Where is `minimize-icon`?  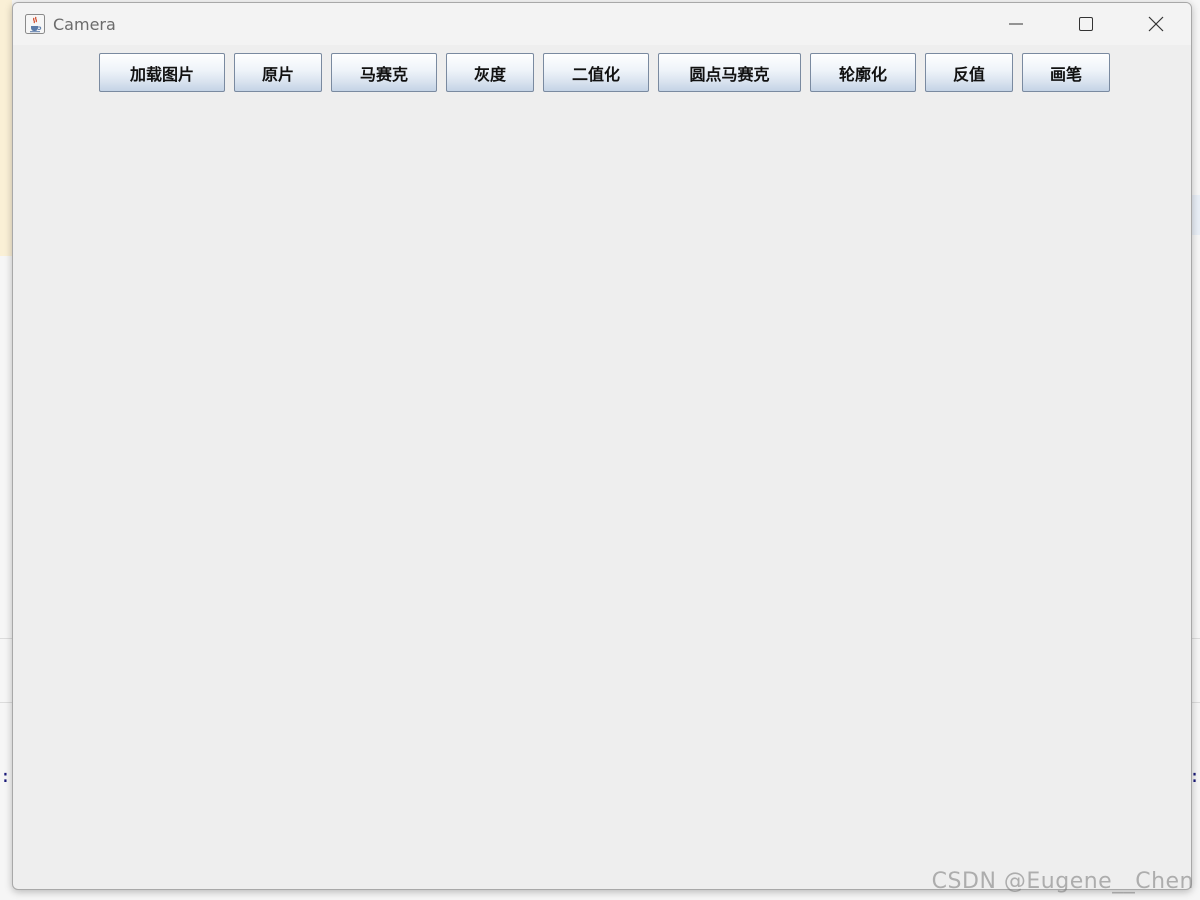 minimize-icon is located at coordinates (1016, 24).